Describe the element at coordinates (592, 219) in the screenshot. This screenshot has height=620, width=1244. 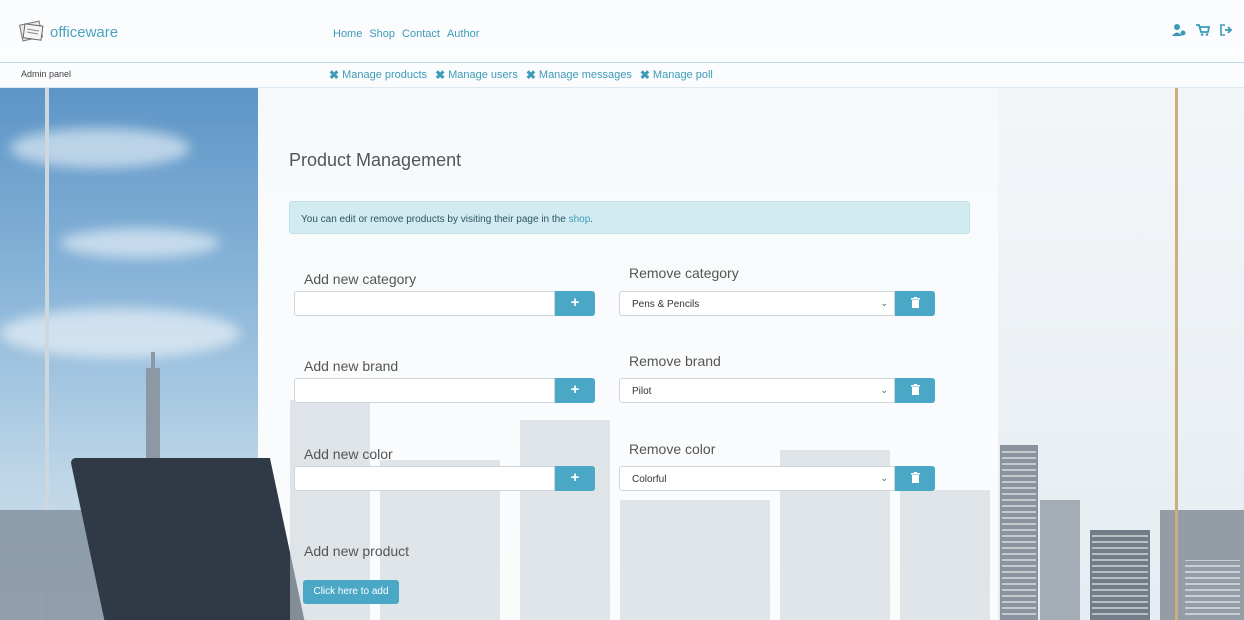
I see `alert-suffix: .` at that location.